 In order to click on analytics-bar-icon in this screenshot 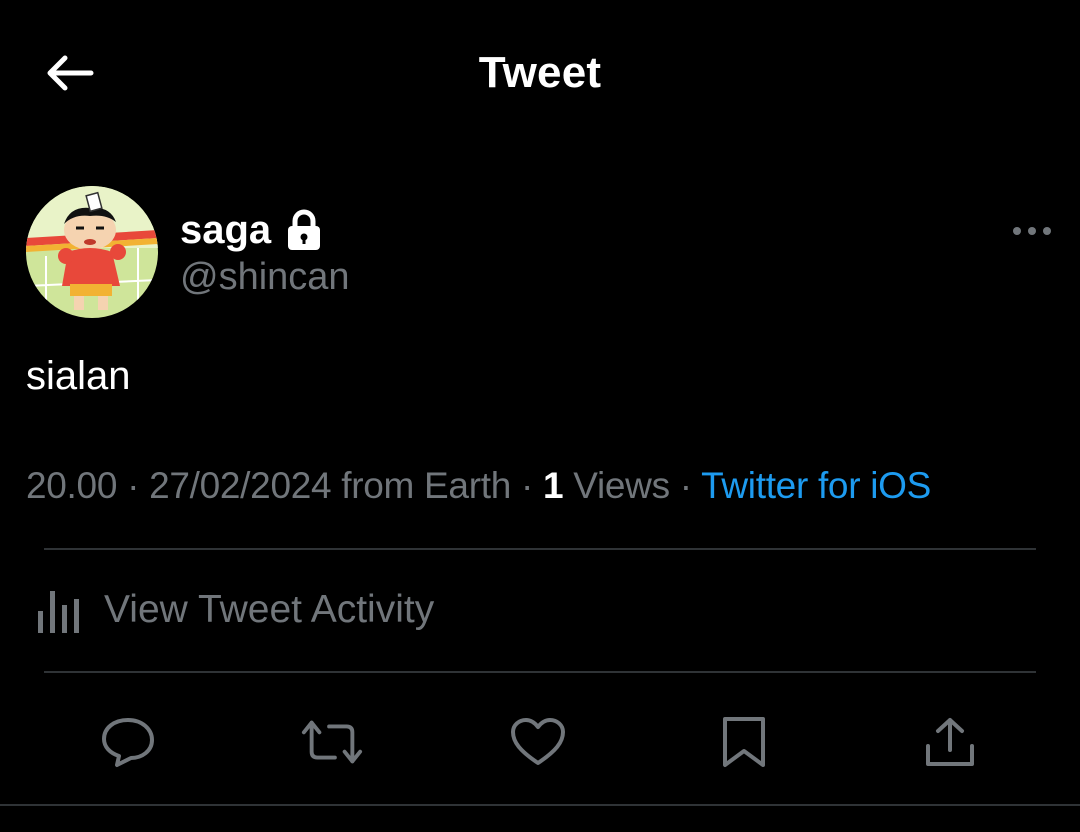, I will do `click(58, 612)`.